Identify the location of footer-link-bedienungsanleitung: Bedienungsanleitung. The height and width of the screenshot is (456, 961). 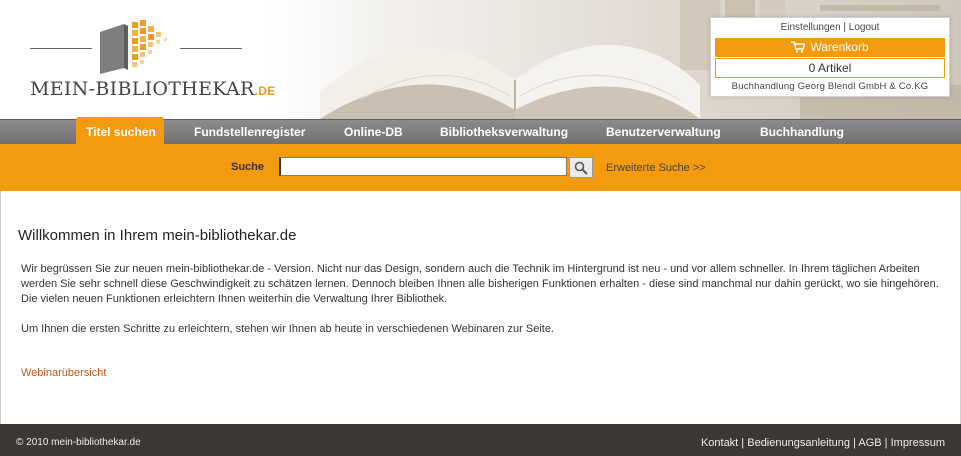
(798, 443).